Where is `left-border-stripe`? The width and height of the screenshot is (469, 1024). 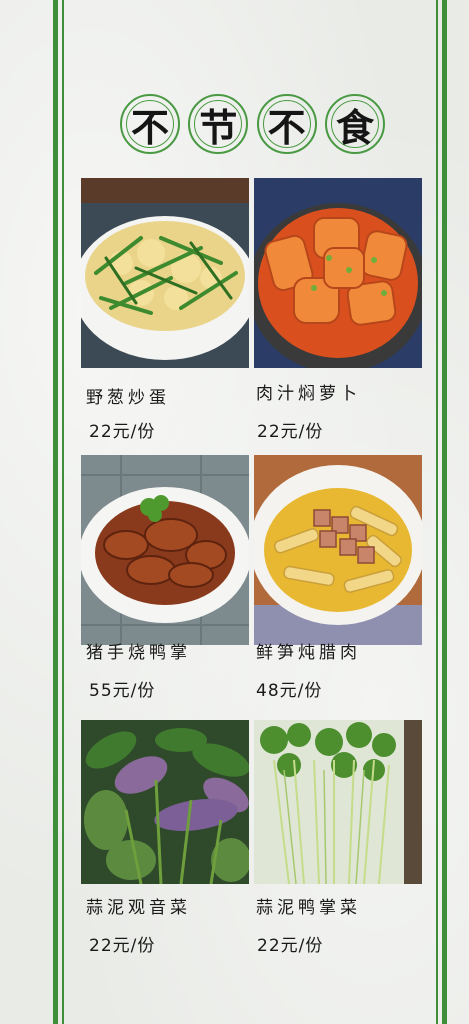 left-border-stripe is located at coordinates (55, 512).